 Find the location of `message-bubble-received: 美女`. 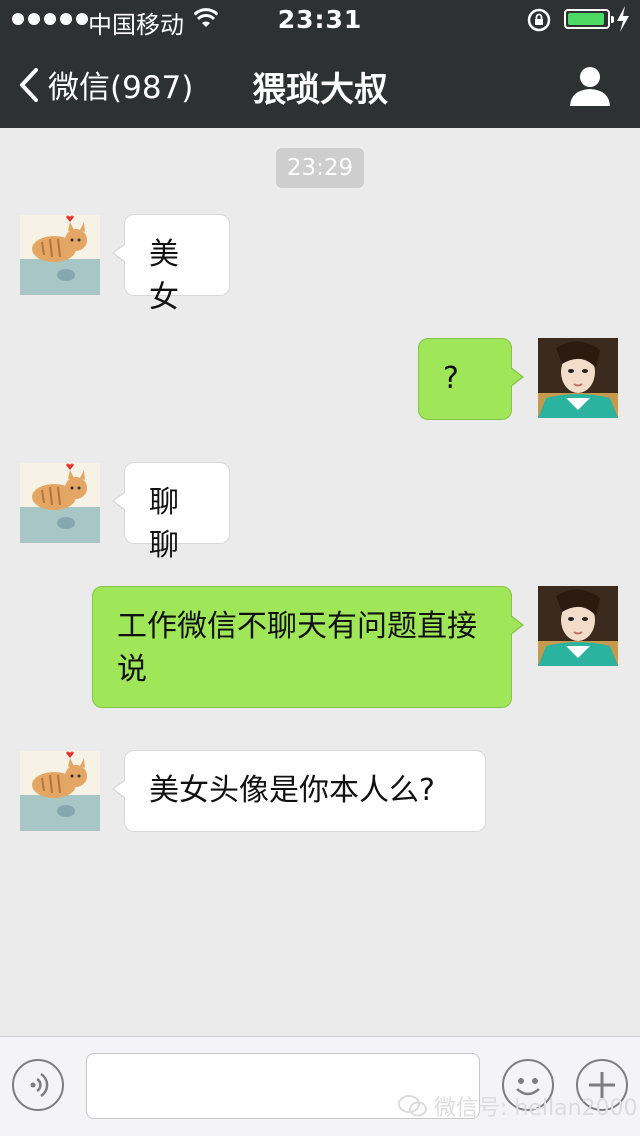

message-bubble-received: 美女 is located at coordinates (171, 264).